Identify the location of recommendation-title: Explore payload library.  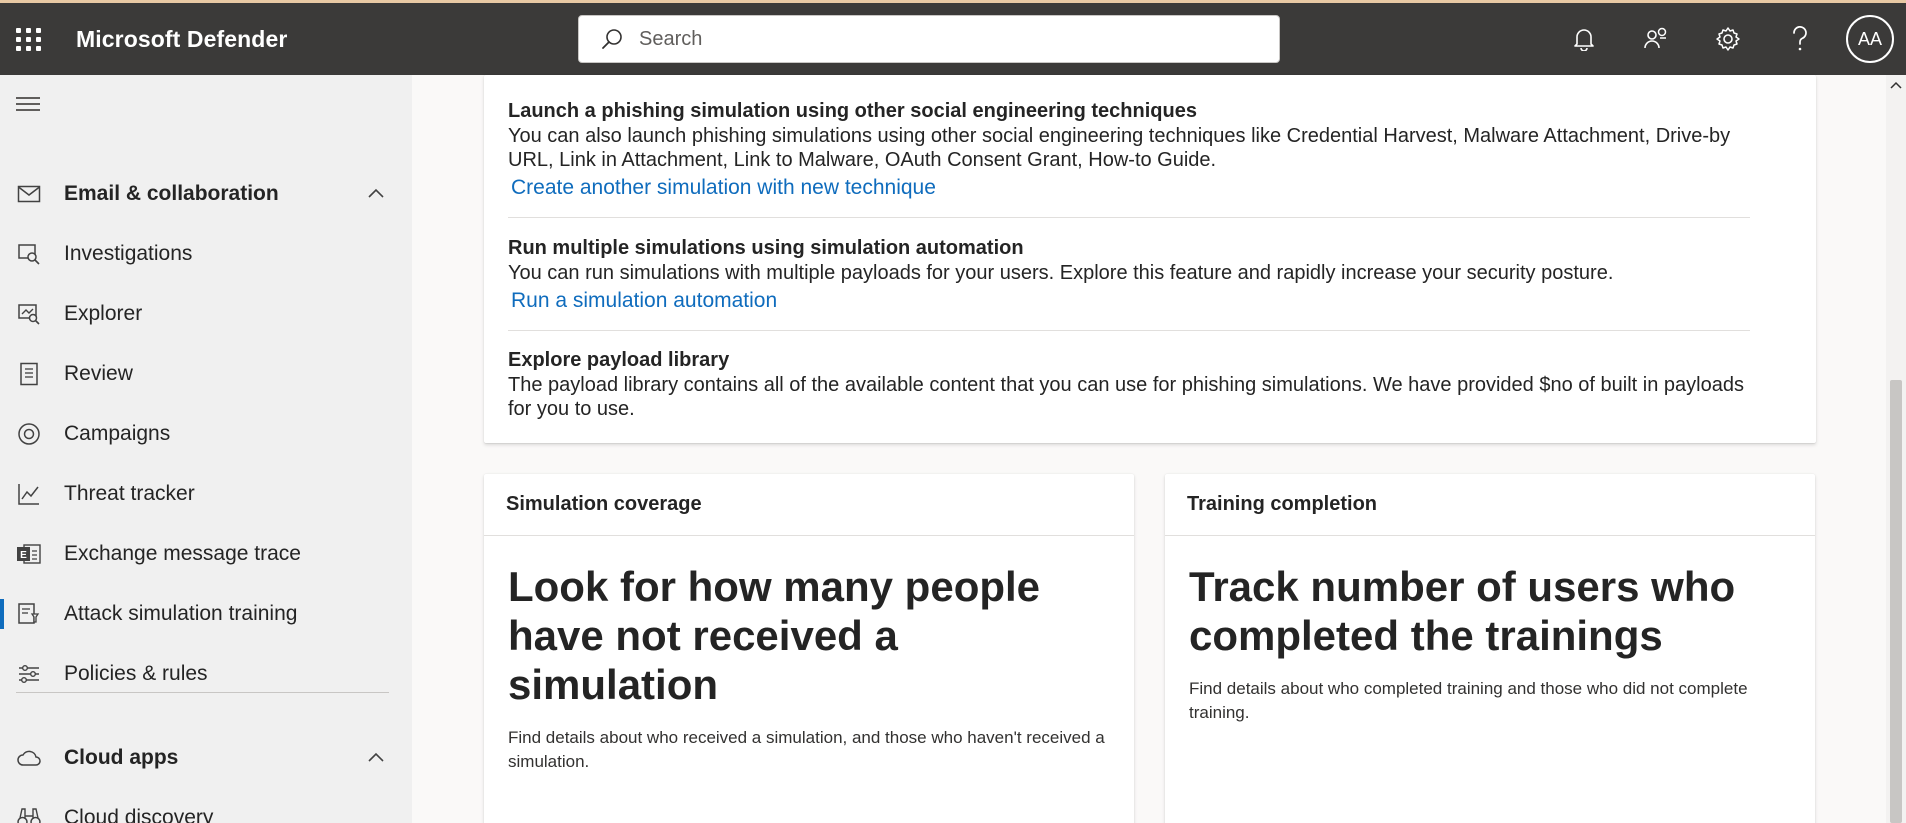
(619, 360).